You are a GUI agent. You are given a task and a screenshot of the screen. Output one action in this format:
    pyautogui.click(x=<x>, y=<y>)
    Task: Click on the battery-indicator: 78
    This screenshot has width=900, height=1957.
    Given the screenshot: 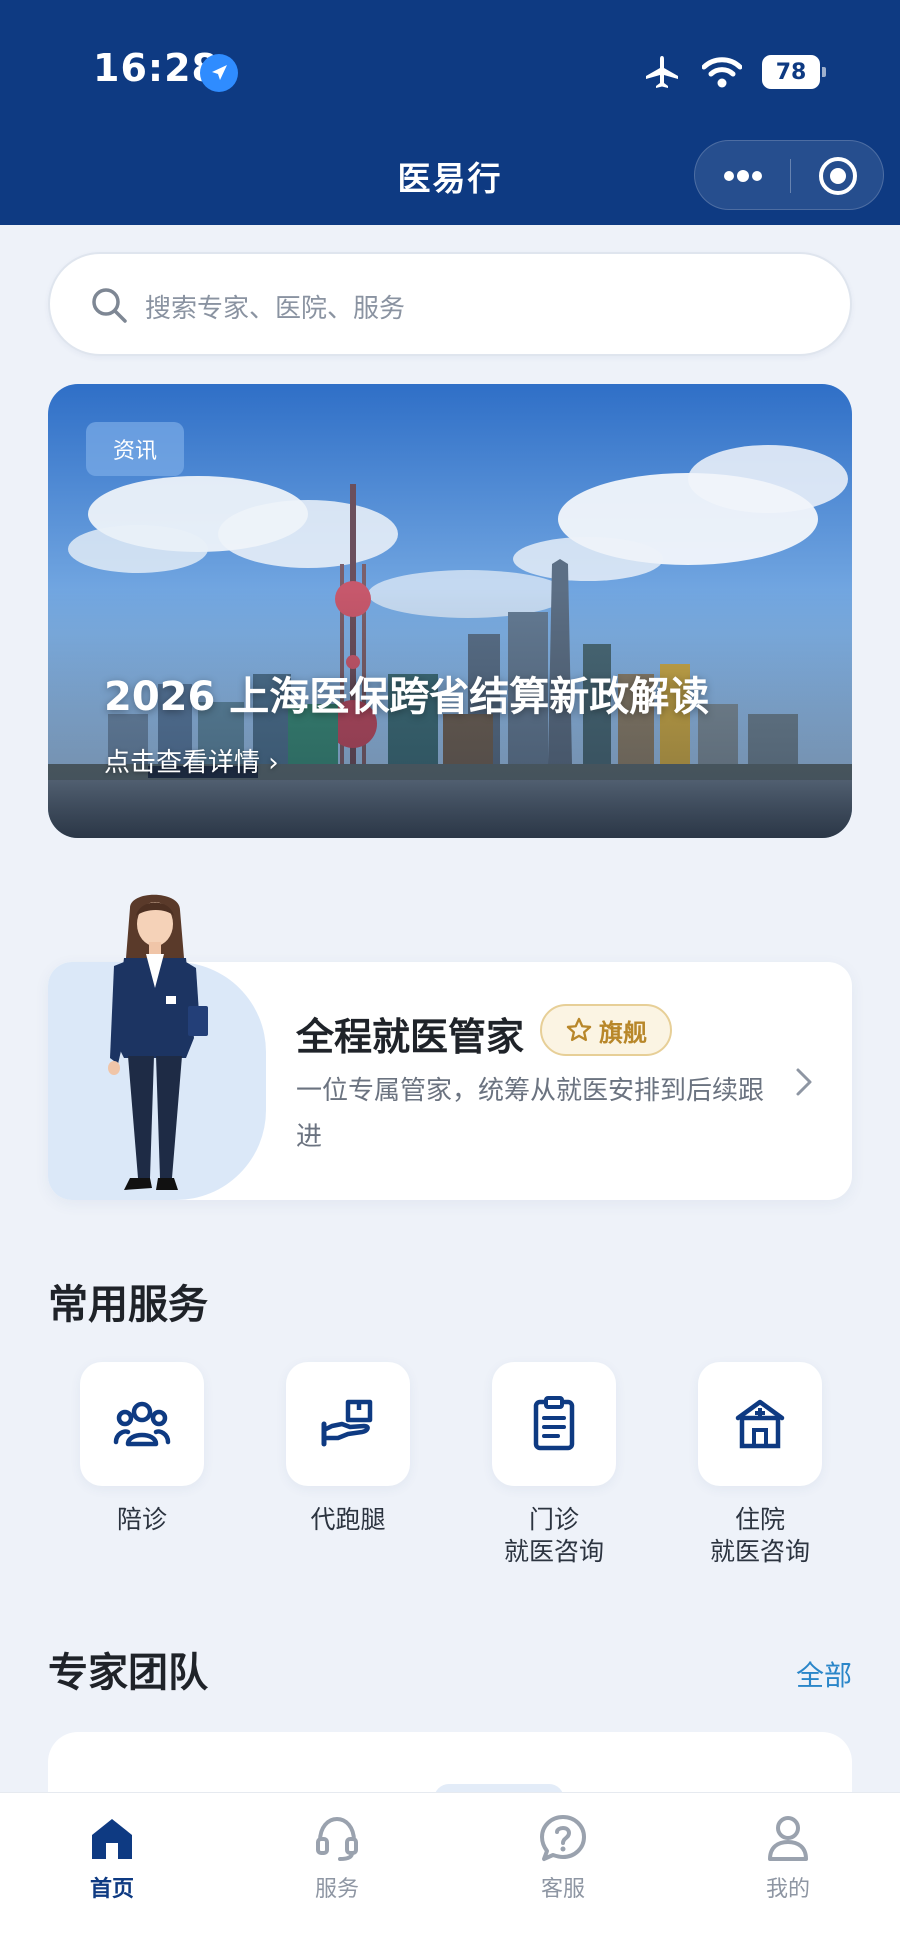 What is the action you would take?
    pyautogui.click(x=794, y=72)
    